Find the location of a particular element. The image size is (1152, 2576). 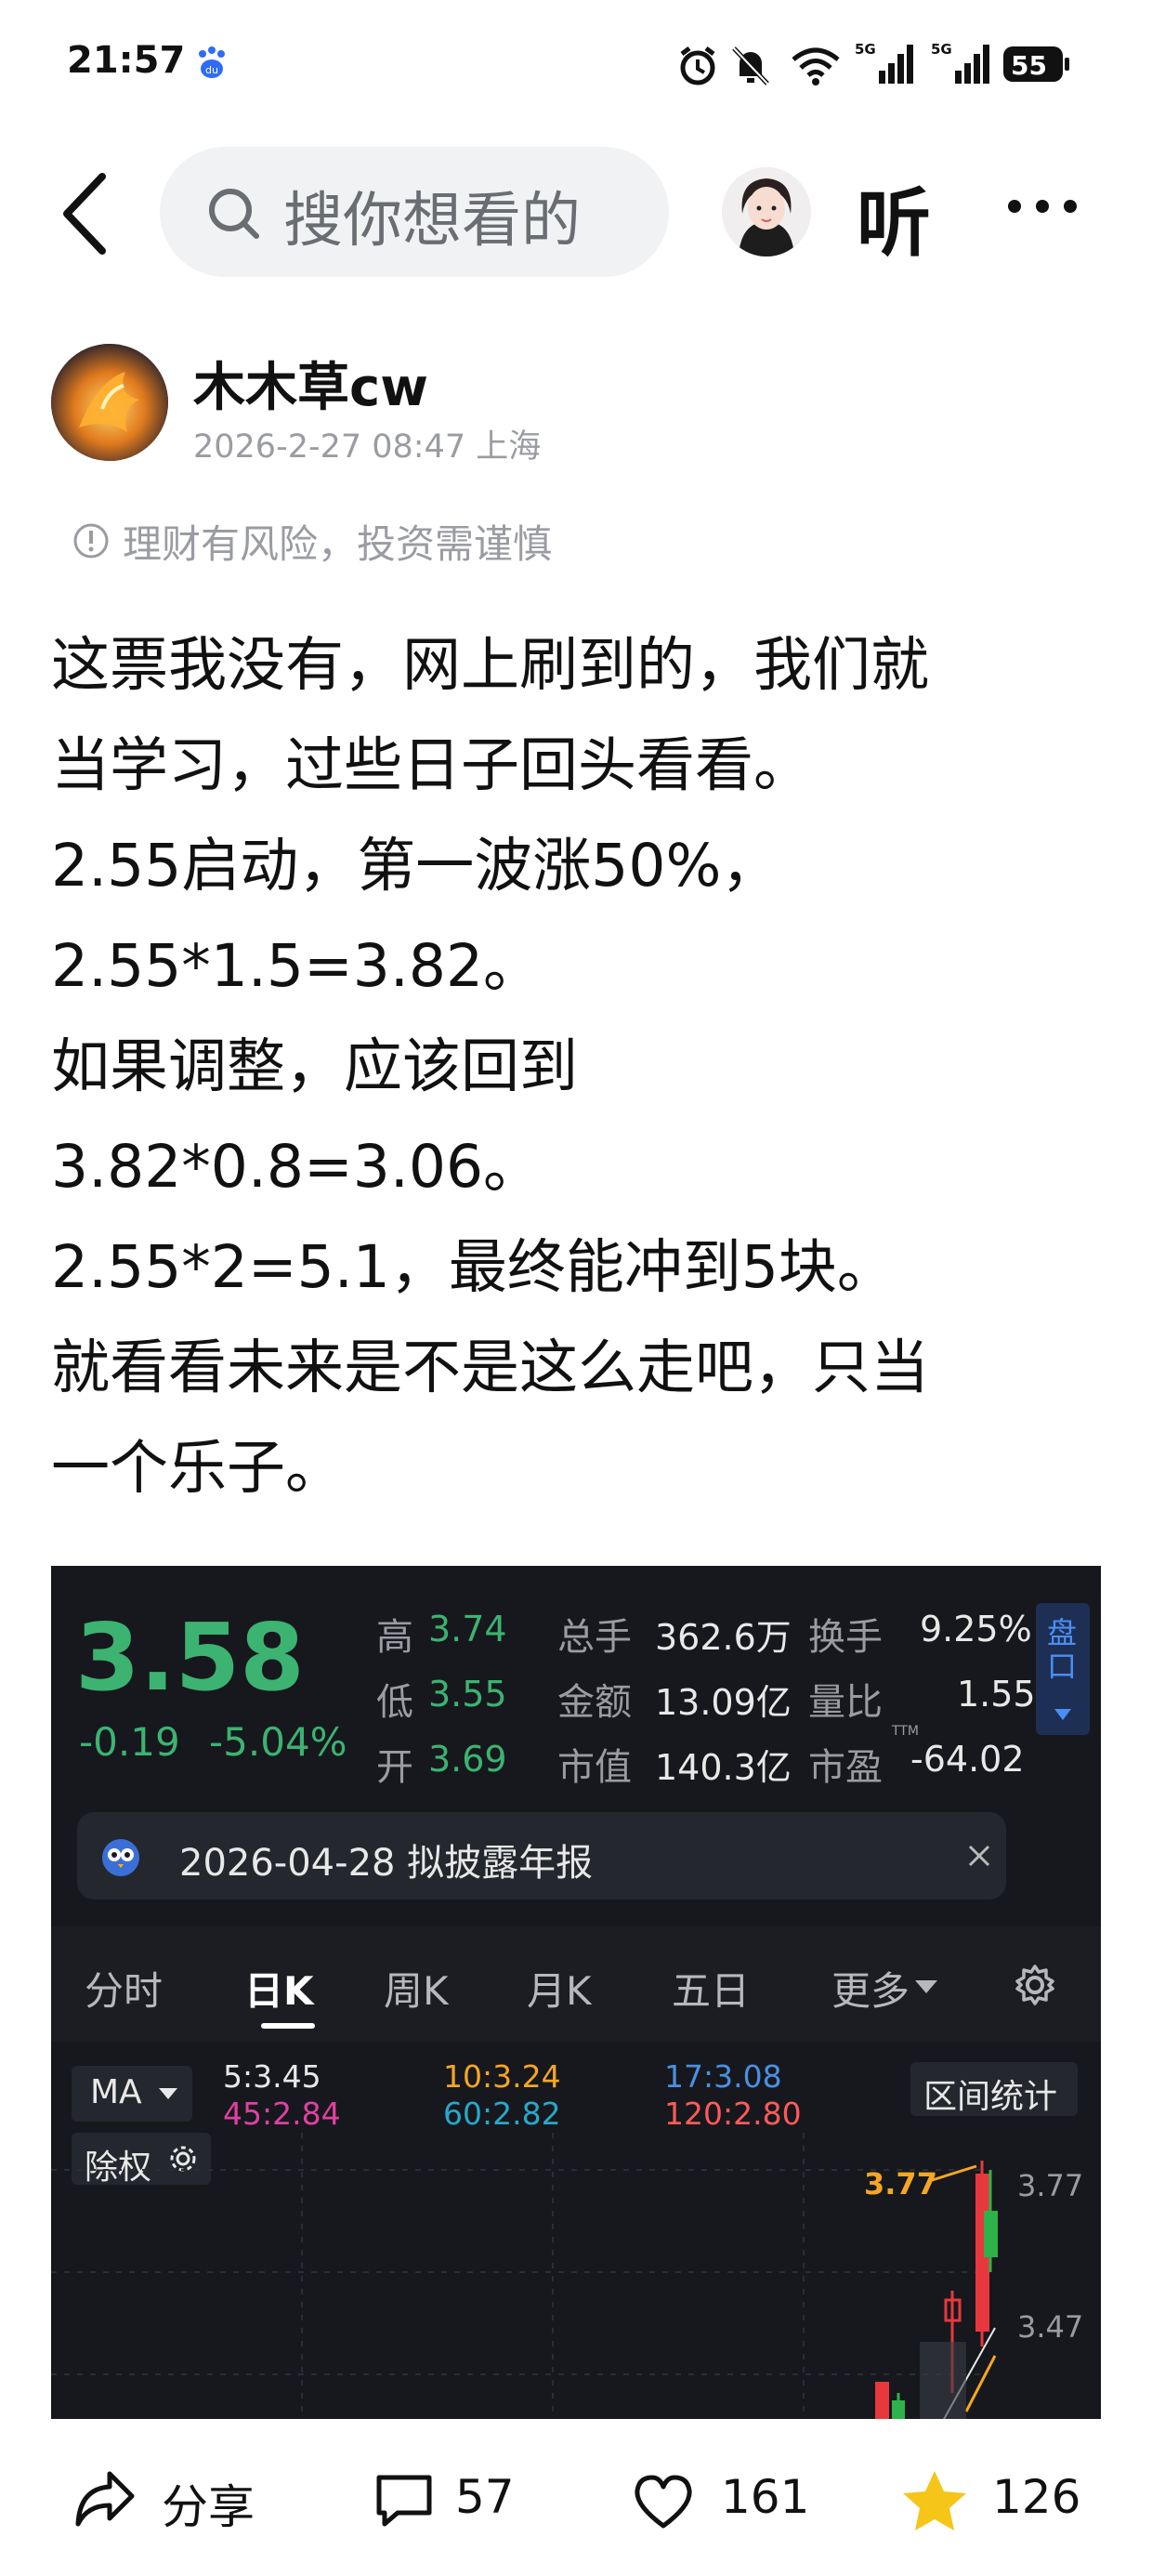

pe-ttm-tag: TTM is located at coordinates (905, 1731).